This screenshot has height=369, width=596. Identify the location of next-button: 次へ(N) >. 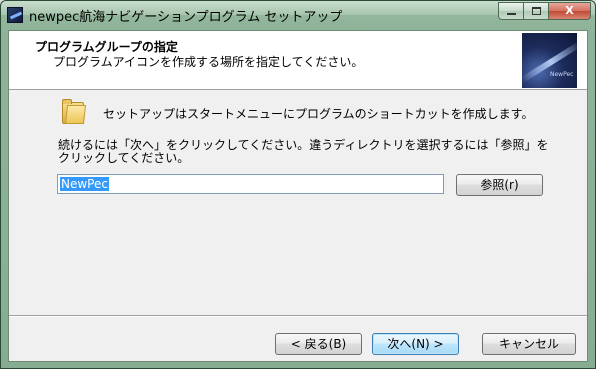
(415, 344).